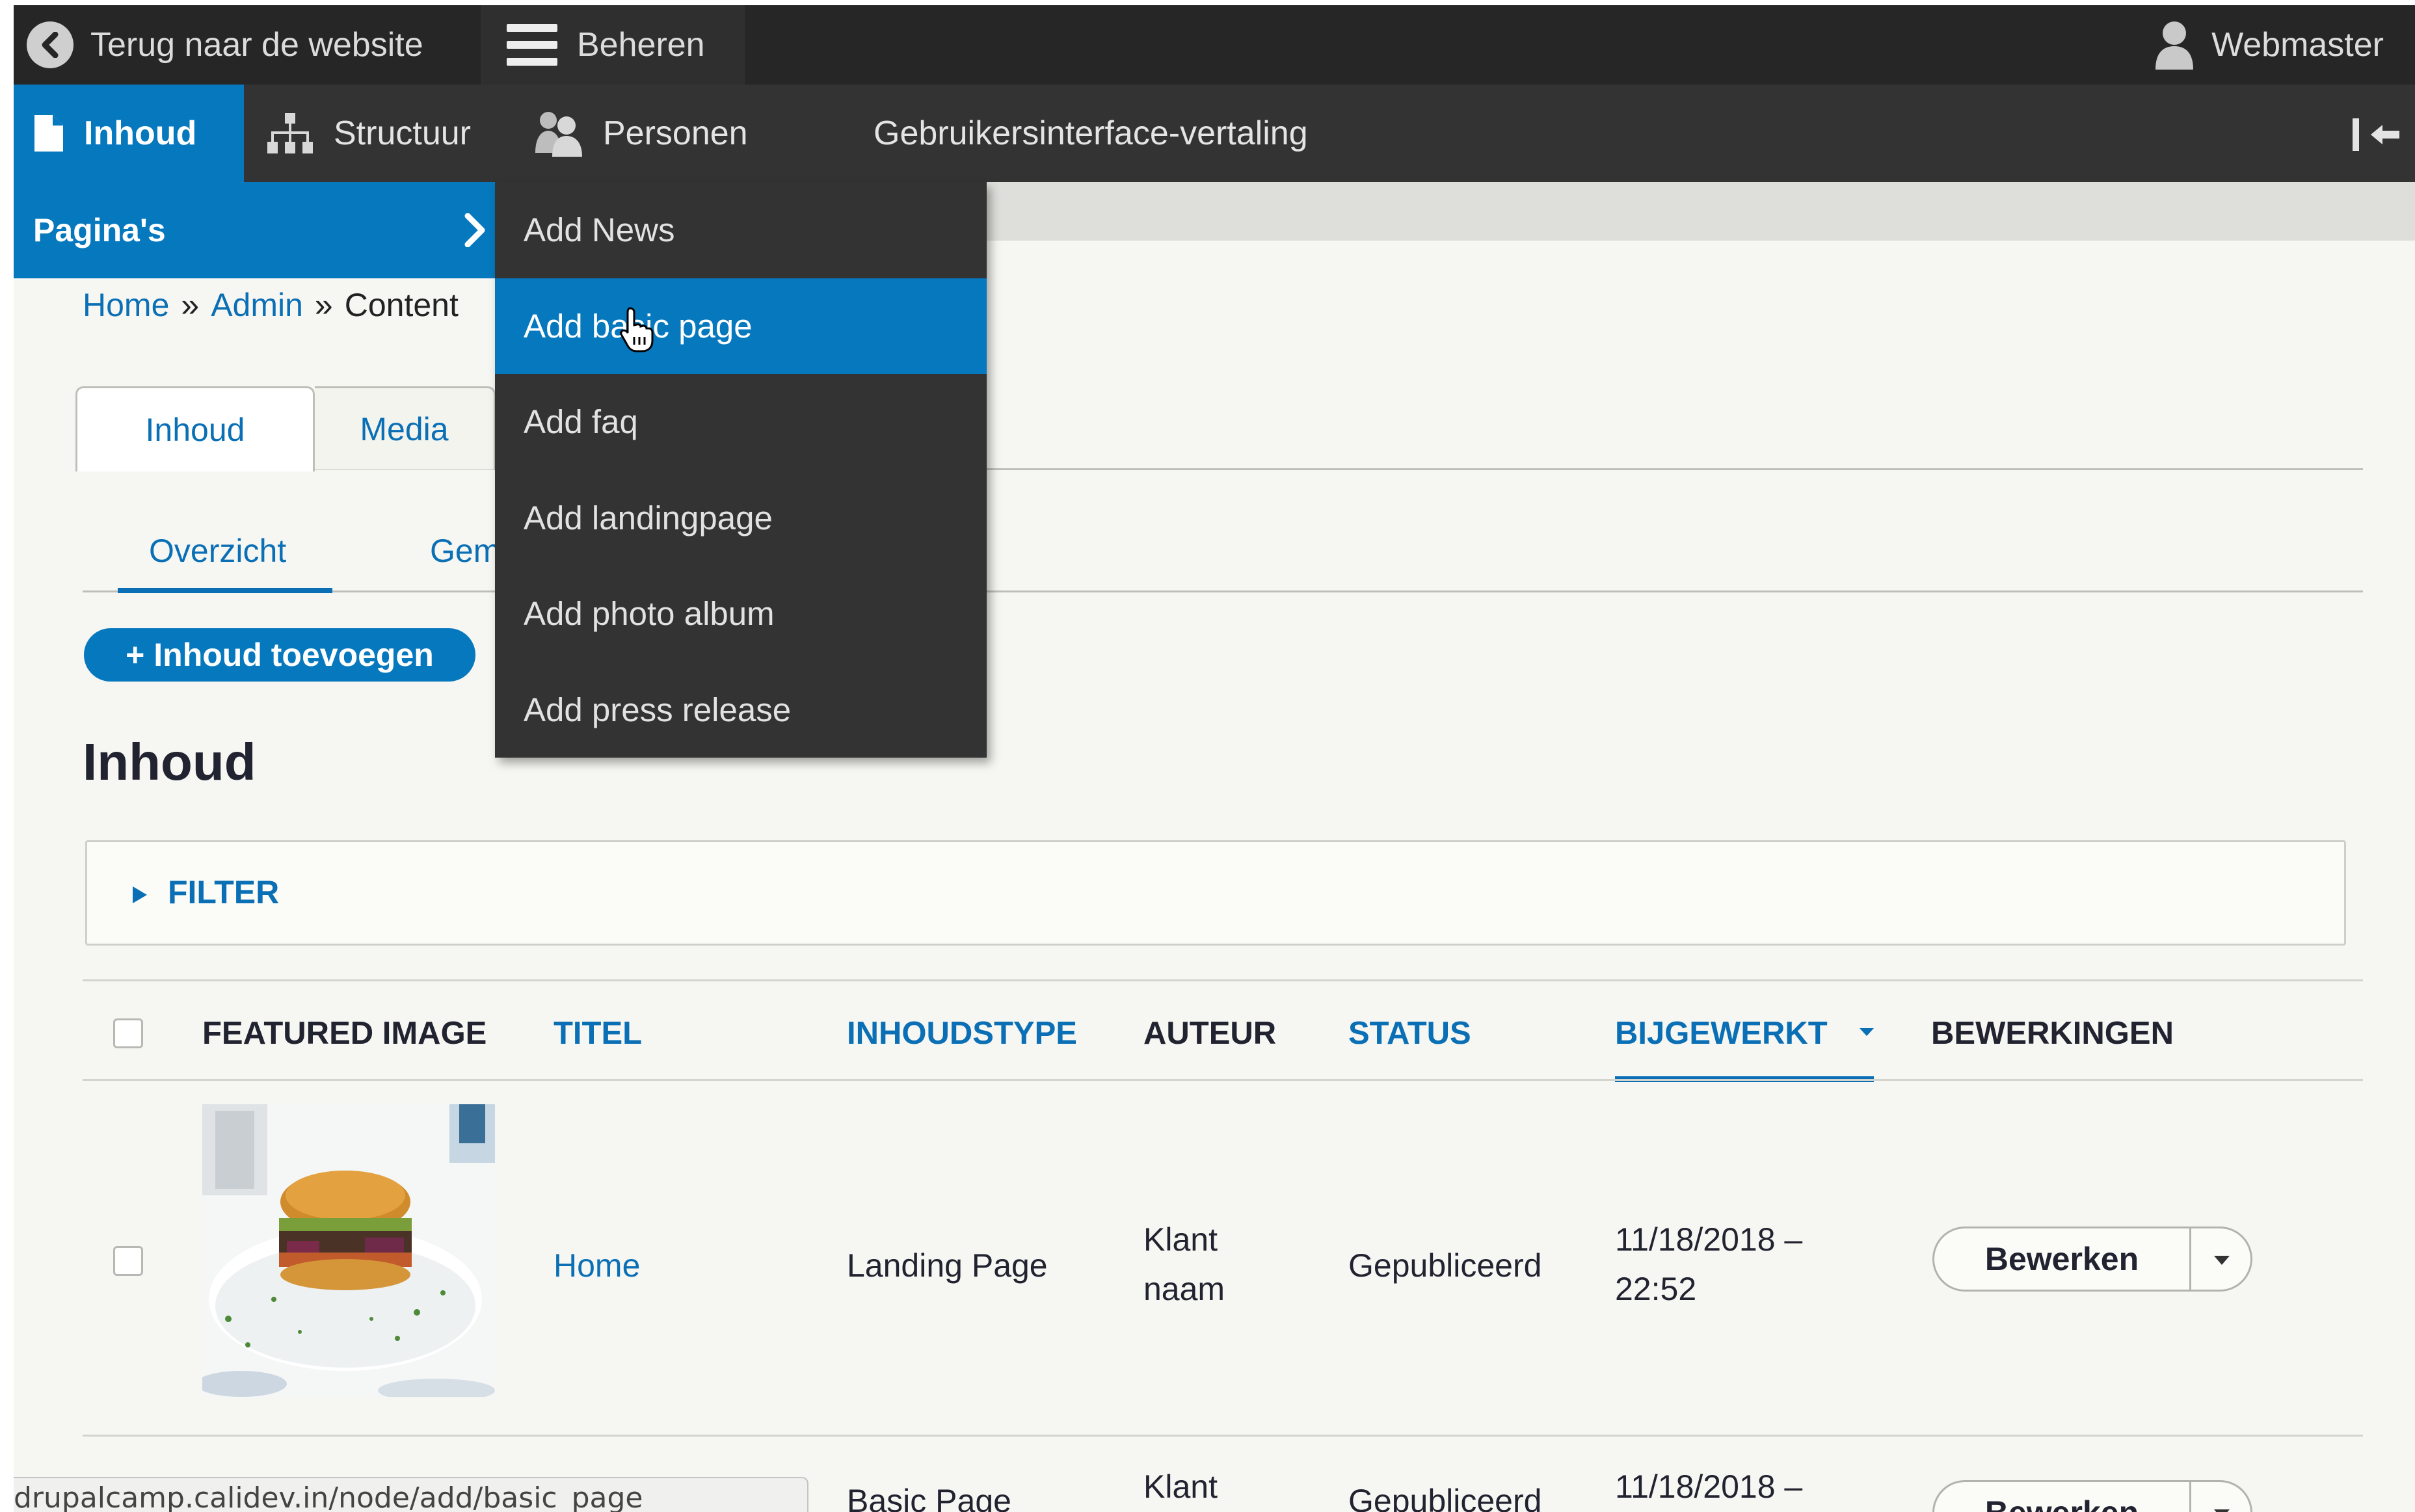 This screenshot has height=1512, width=2415. Describe the element at coordinates (947, 1265) in the screenshot. I see `row-type-cell: Landing Page` at that location.